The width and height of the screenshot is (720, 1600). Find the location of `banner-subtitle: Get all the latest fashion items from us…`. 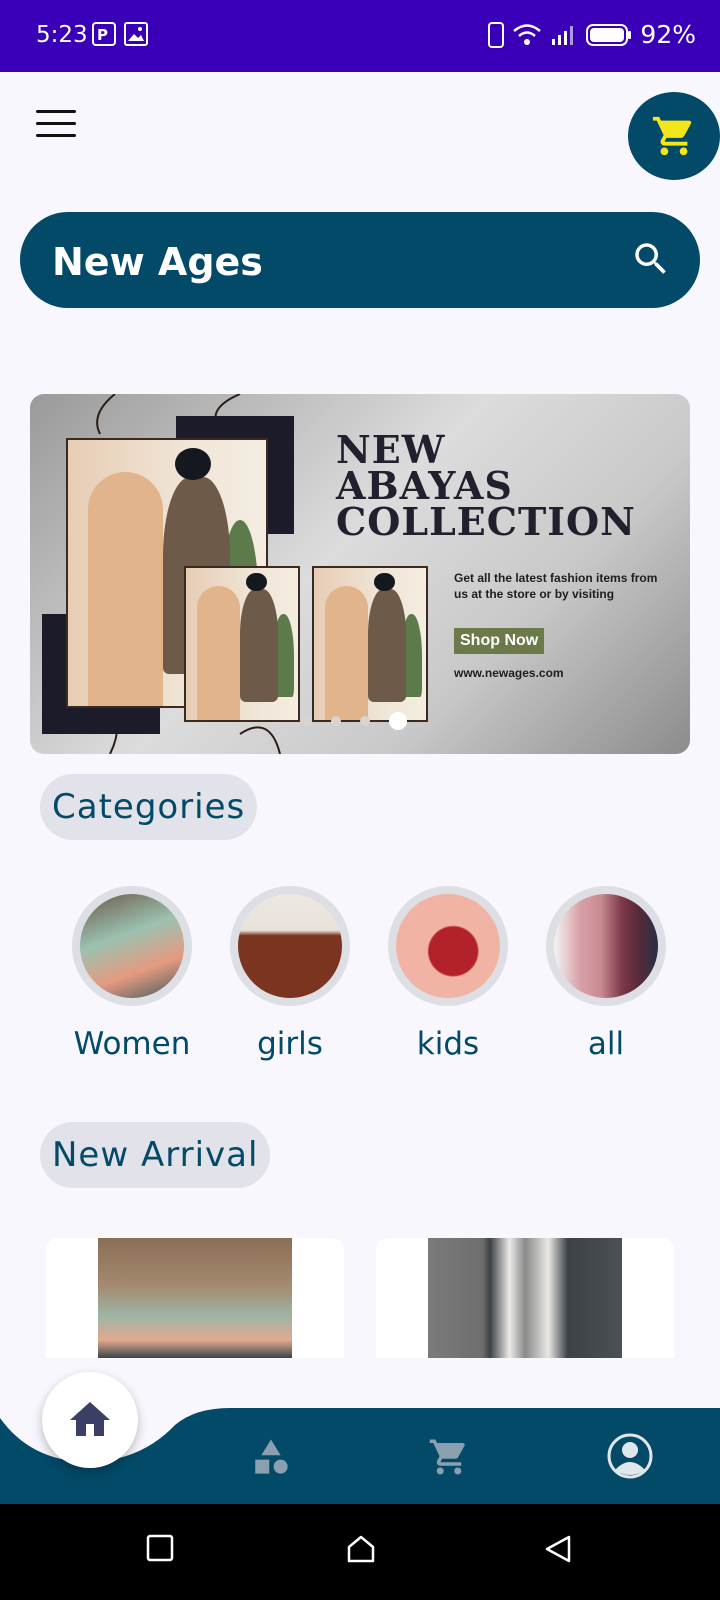

banner-subtitle: Get all the latest fashion items from us… is located at coordinates (556, 586).